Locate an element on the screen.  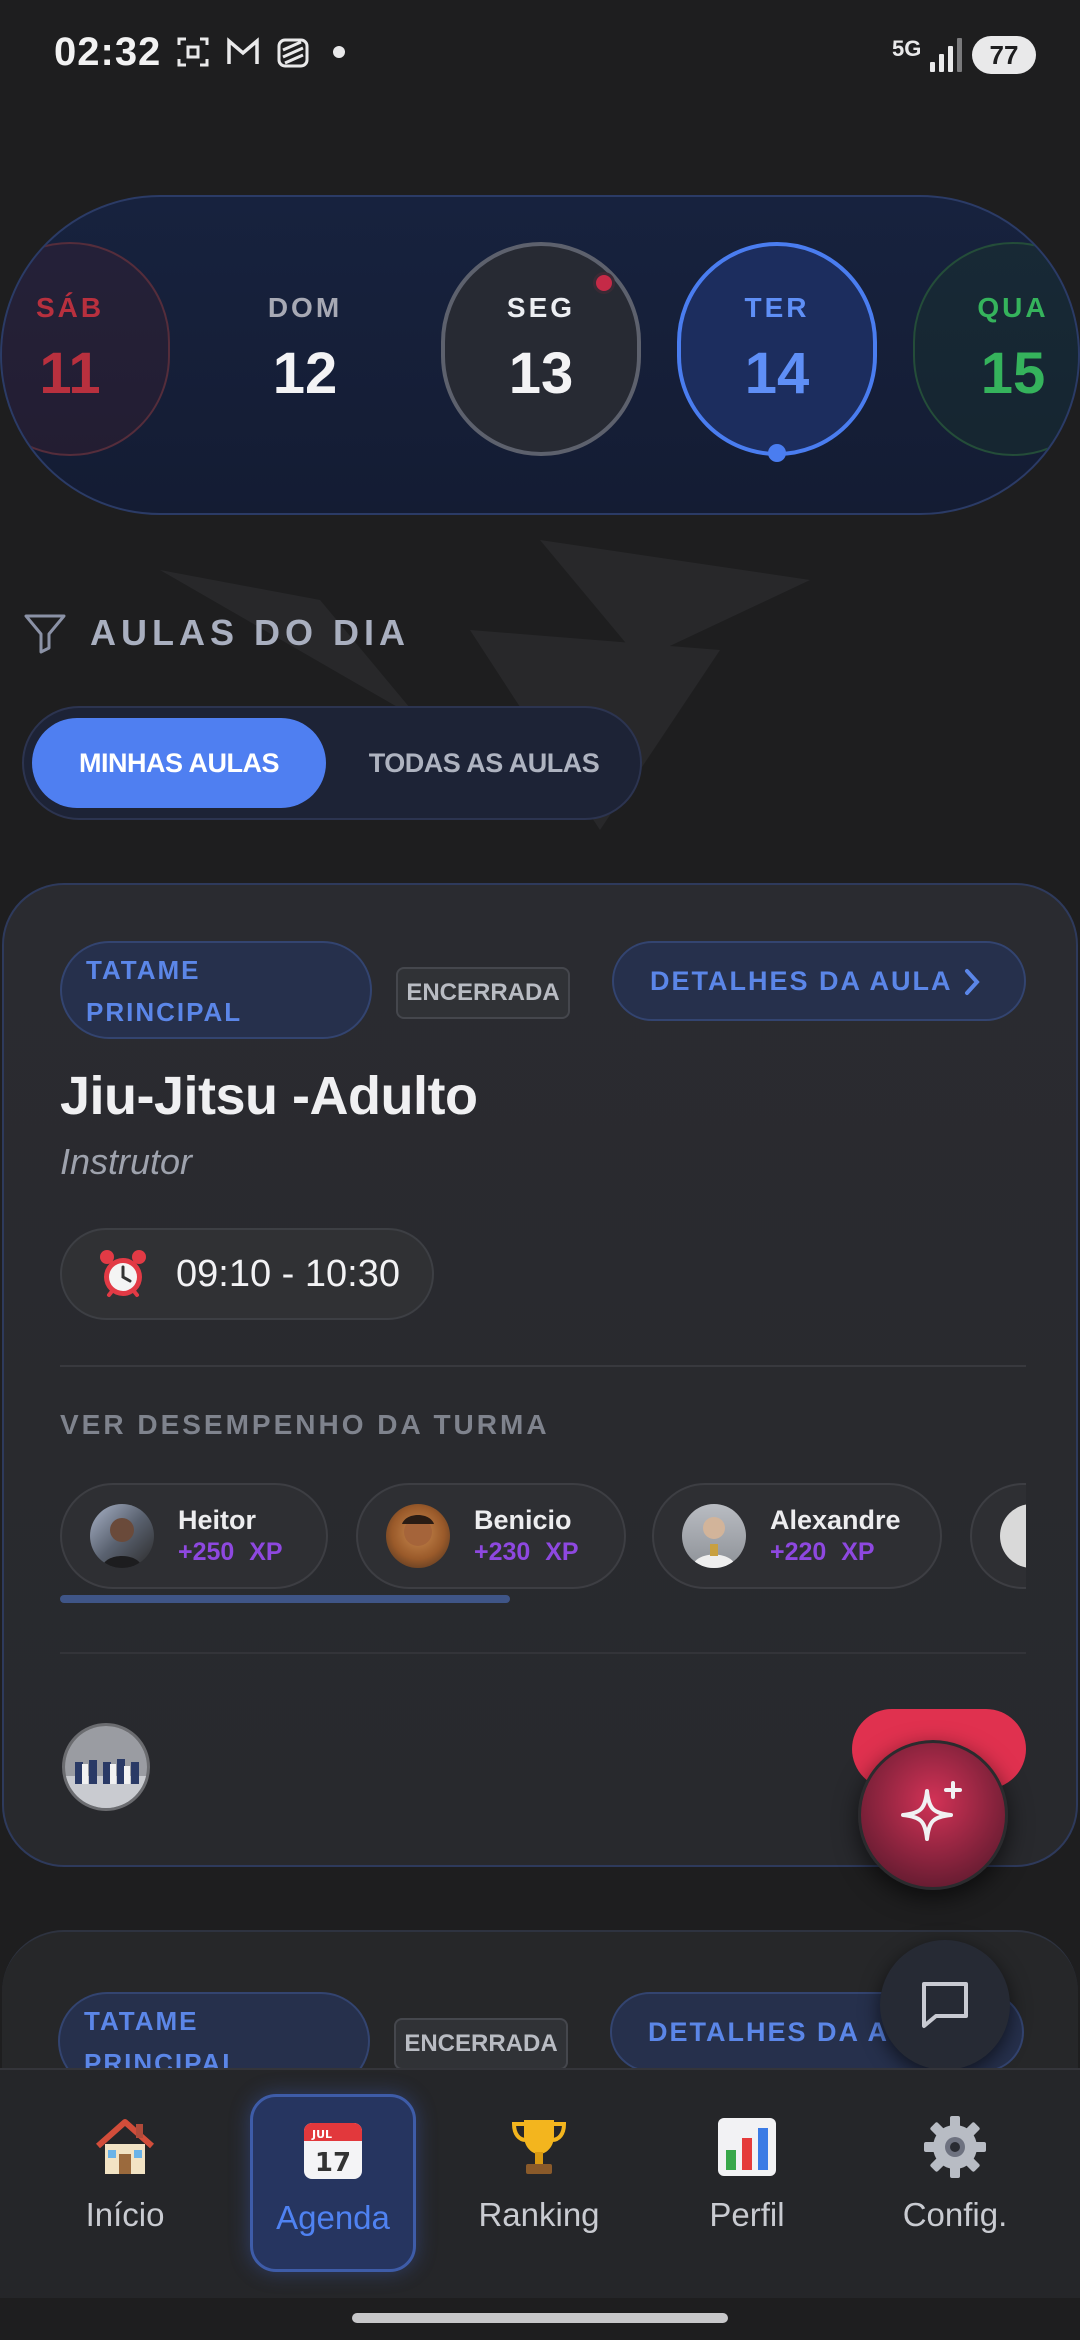
bar-chart-icon is located at coordinates (747, 2147).